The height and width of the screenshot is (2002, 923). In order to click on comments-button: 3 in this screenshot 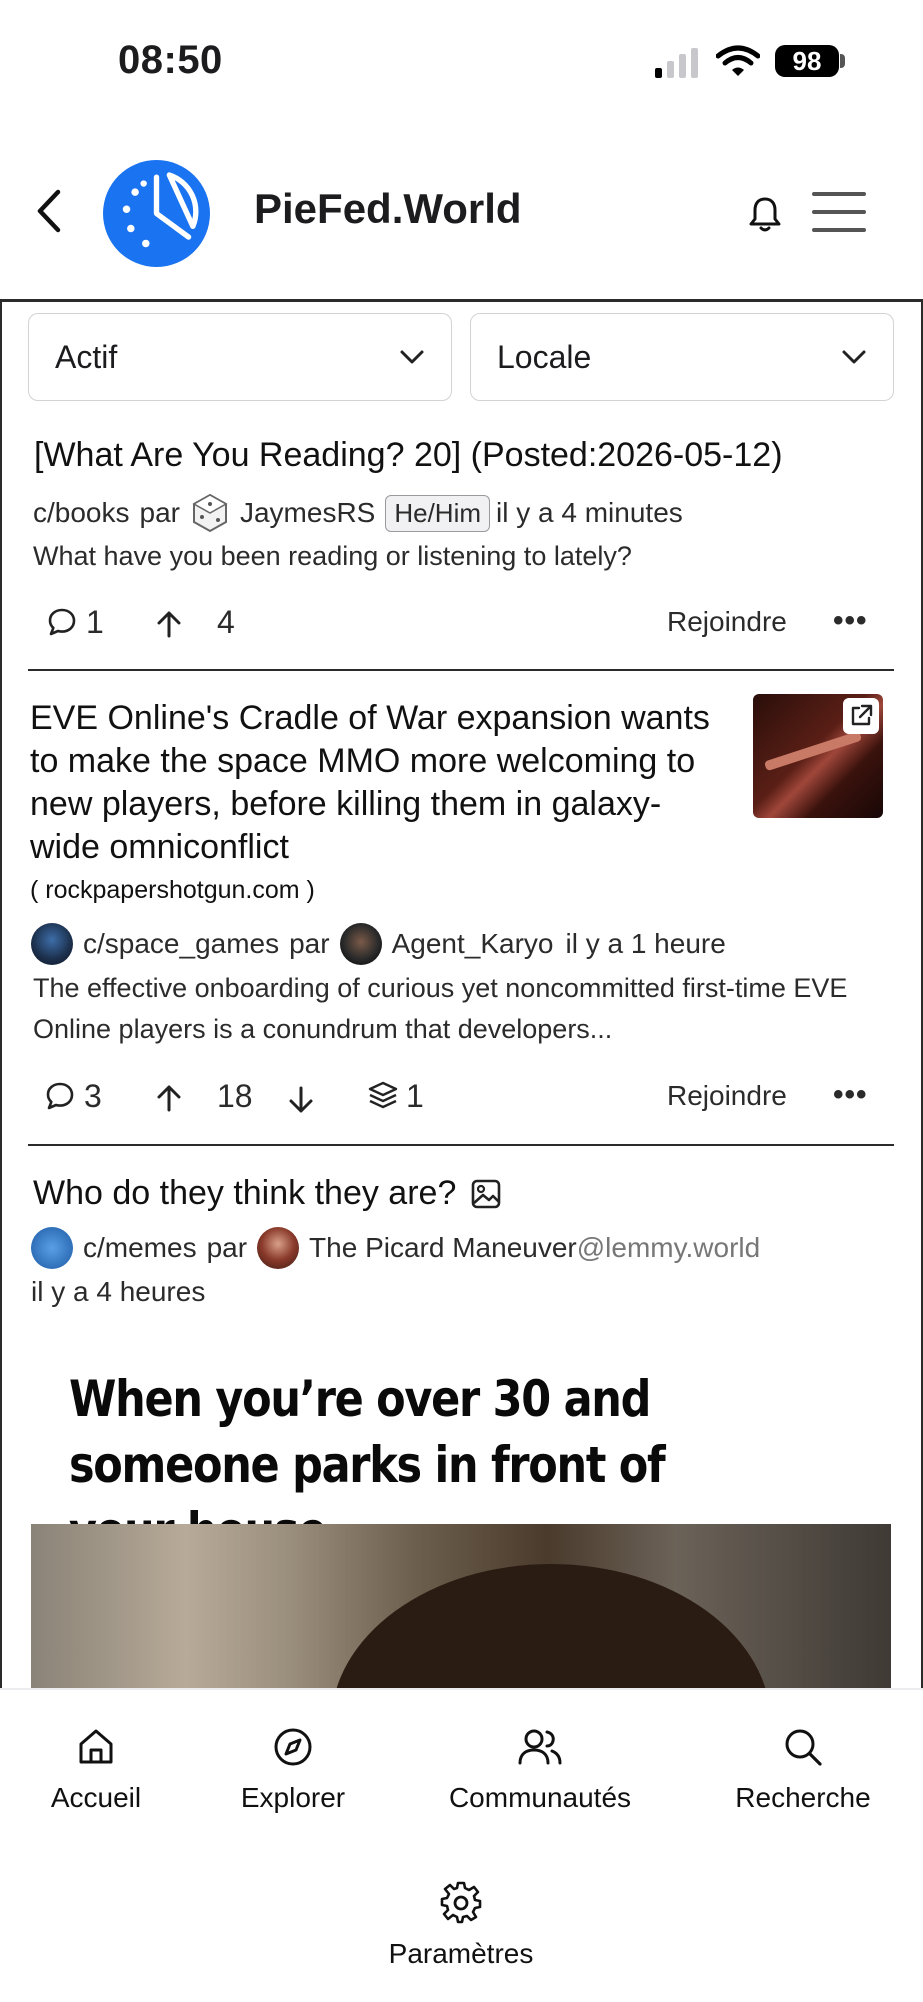, I will do `click(73, 1096)`.